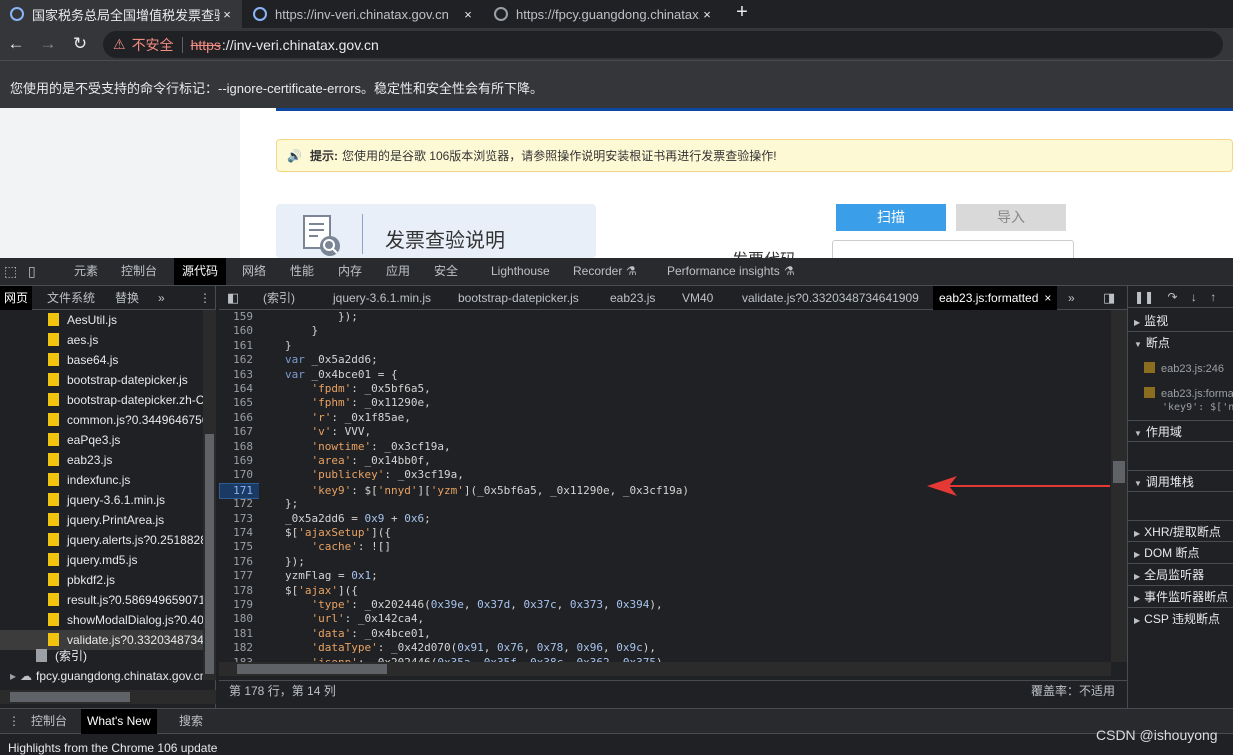  I want to click on device-toolbar-icon: ▯, so click(32, 271).